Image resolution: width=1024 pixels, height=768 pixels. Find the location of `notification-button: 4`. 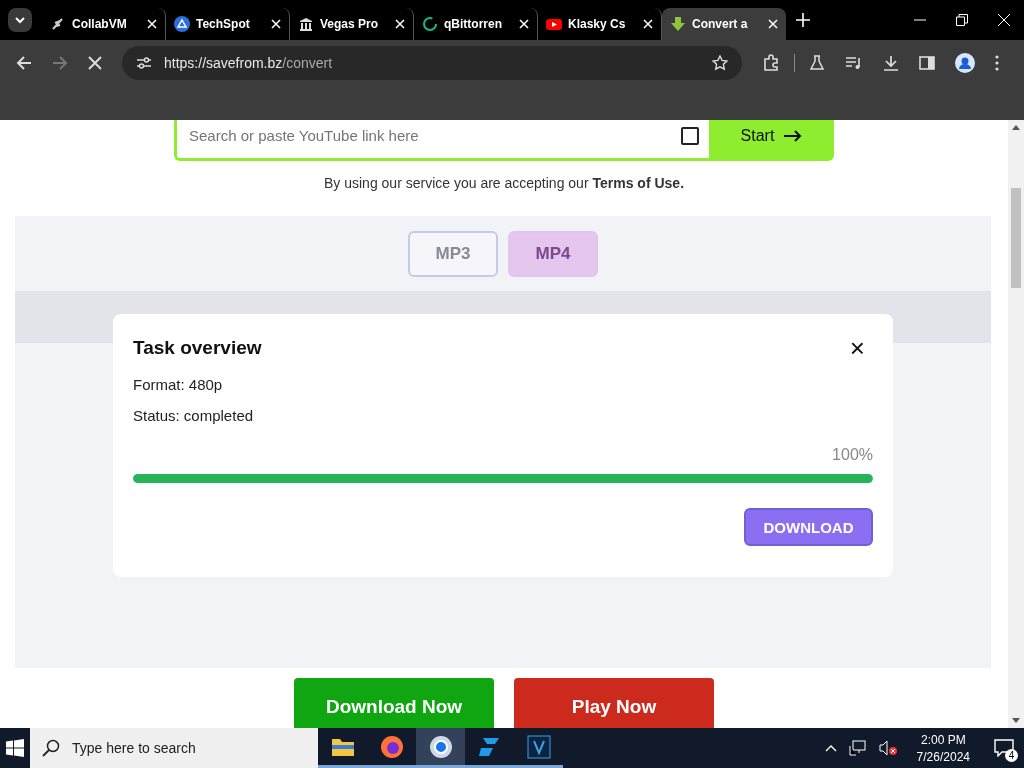

notification-button: 4 is located at coordinates (1004, 748).